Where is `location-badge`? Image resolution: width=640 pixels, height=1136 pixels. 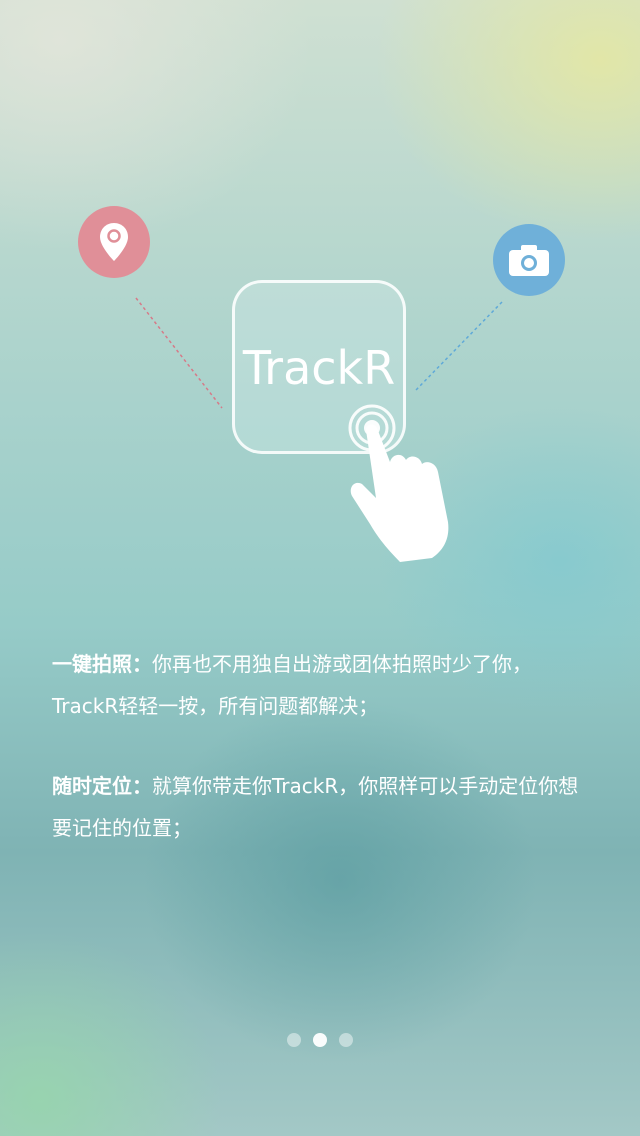
location-badge is located at coordinates (114, 242).